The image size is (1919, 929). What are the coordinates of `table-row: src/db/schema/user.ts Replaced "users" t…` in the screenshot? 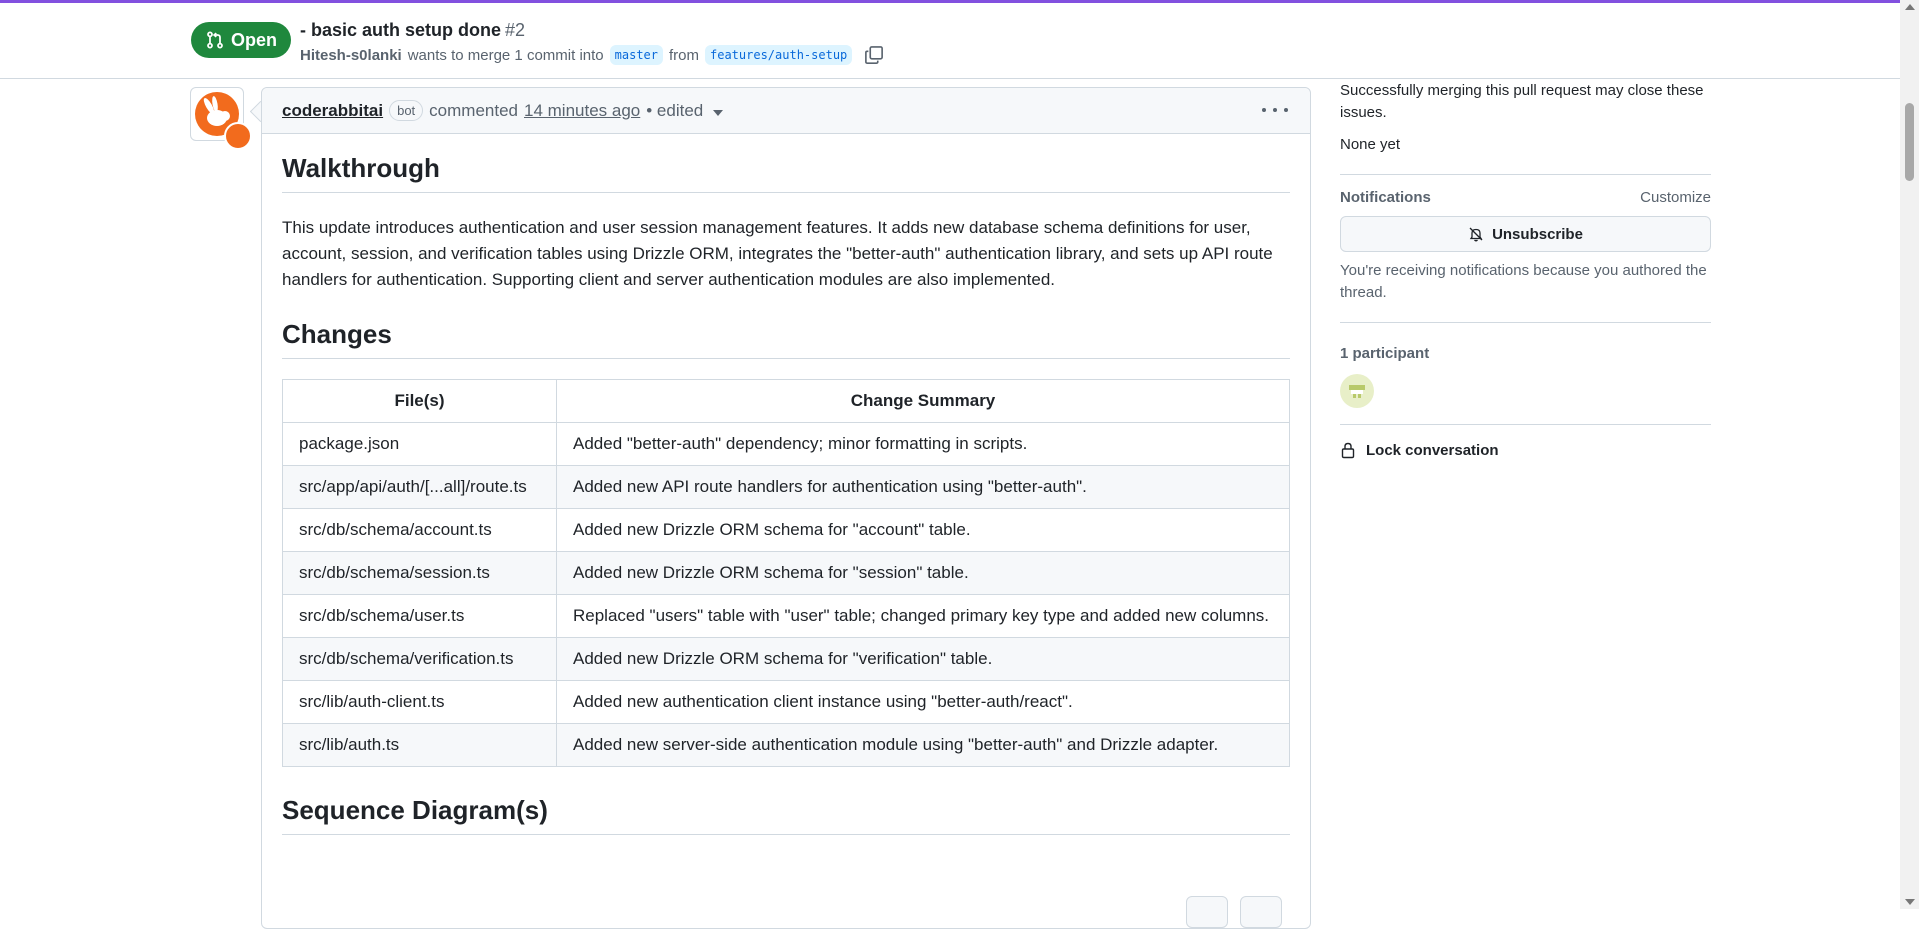 It's located at (786, 616).